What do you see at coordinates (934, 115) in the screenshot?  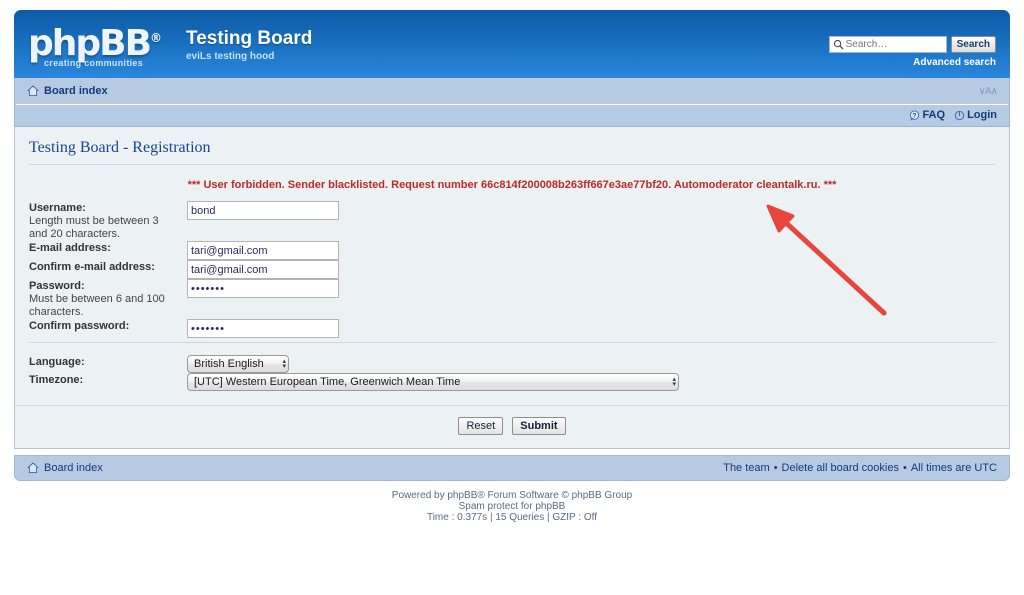 I see `faq-label: FAQ` at bounding box center [934, 115].